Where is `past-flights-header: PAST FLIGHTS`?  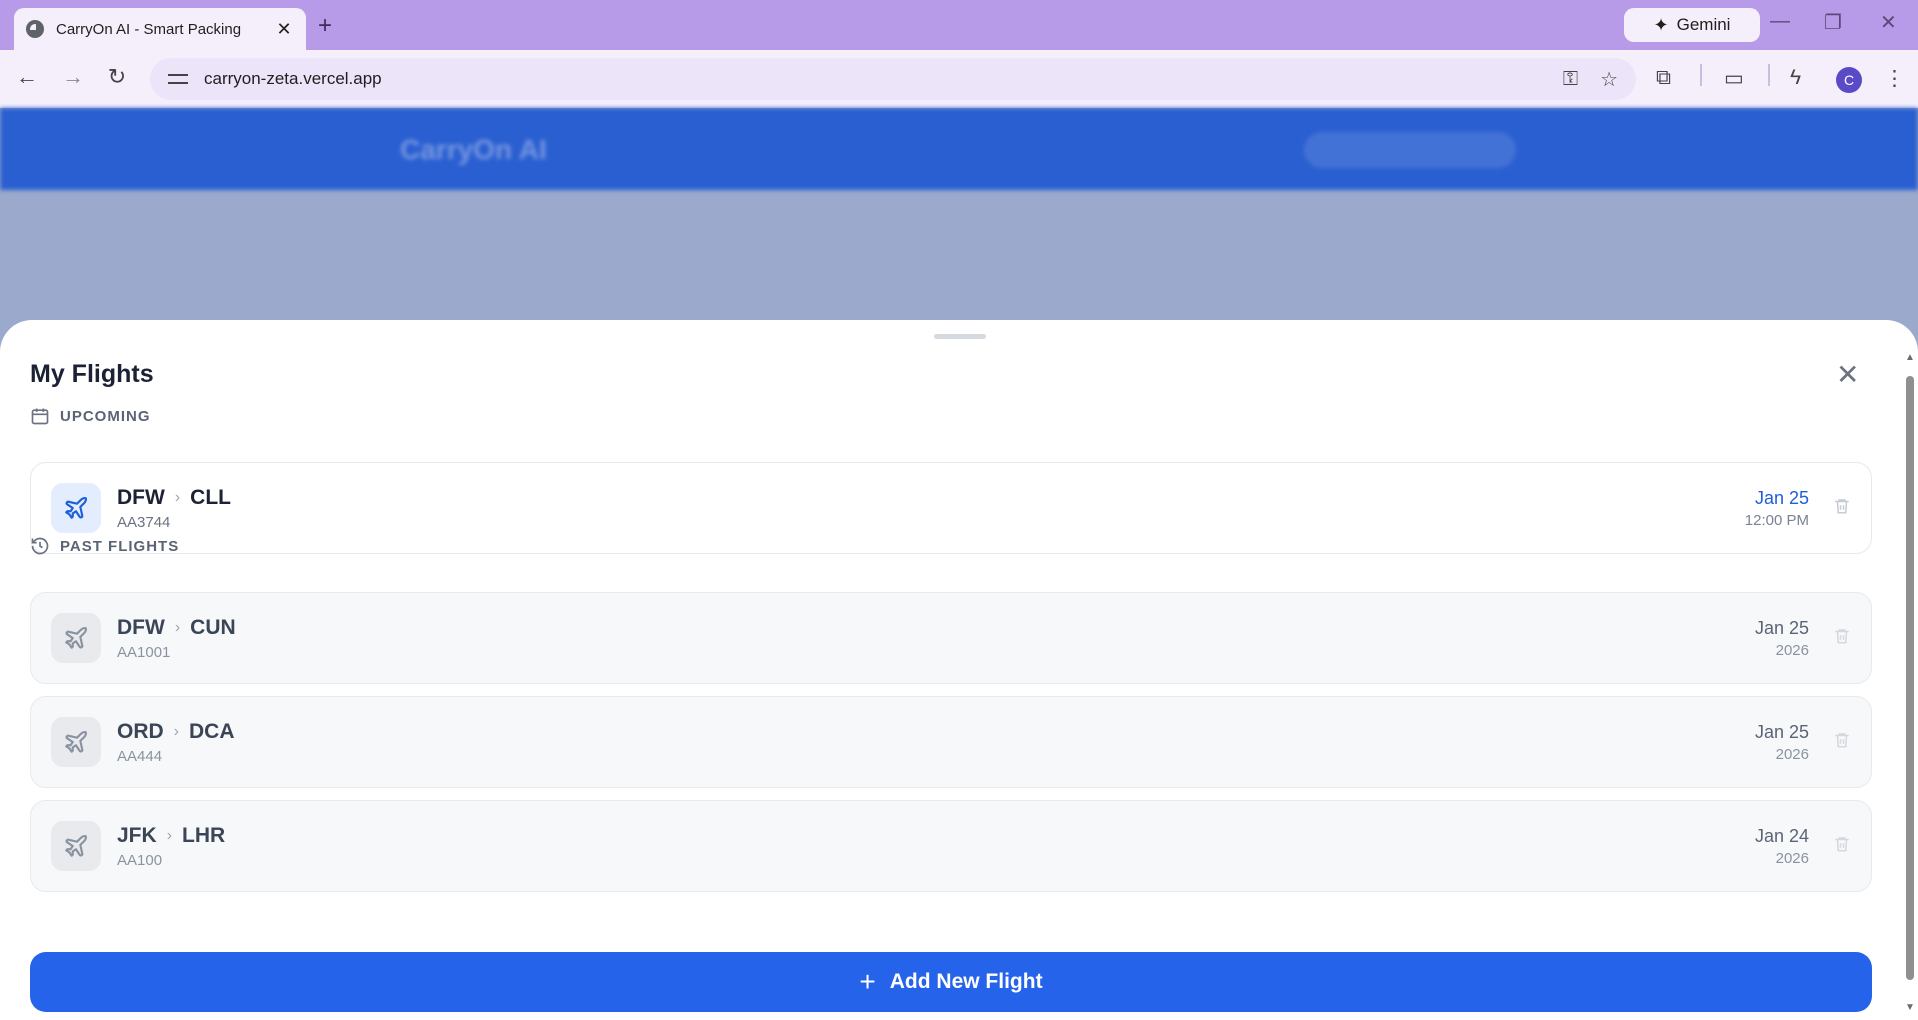
past-flights-header: PAST FLIGHTS is located at coordinates (104, 546).